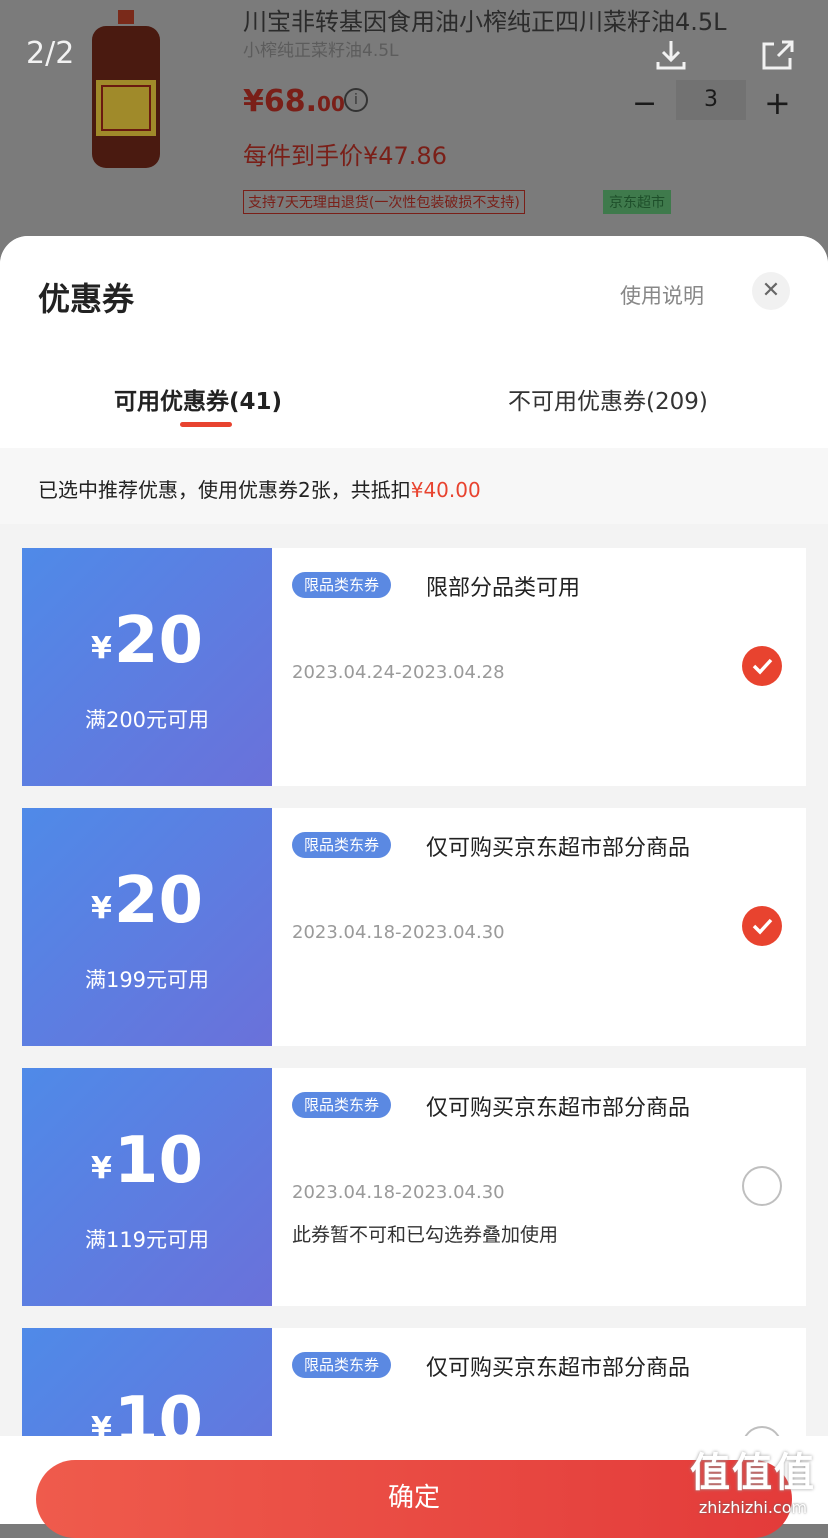  What do you see at coordinates (445, 490) in the screenshot?
I see `discount-amount: ¥40.00` at bounding box center [445, 490].